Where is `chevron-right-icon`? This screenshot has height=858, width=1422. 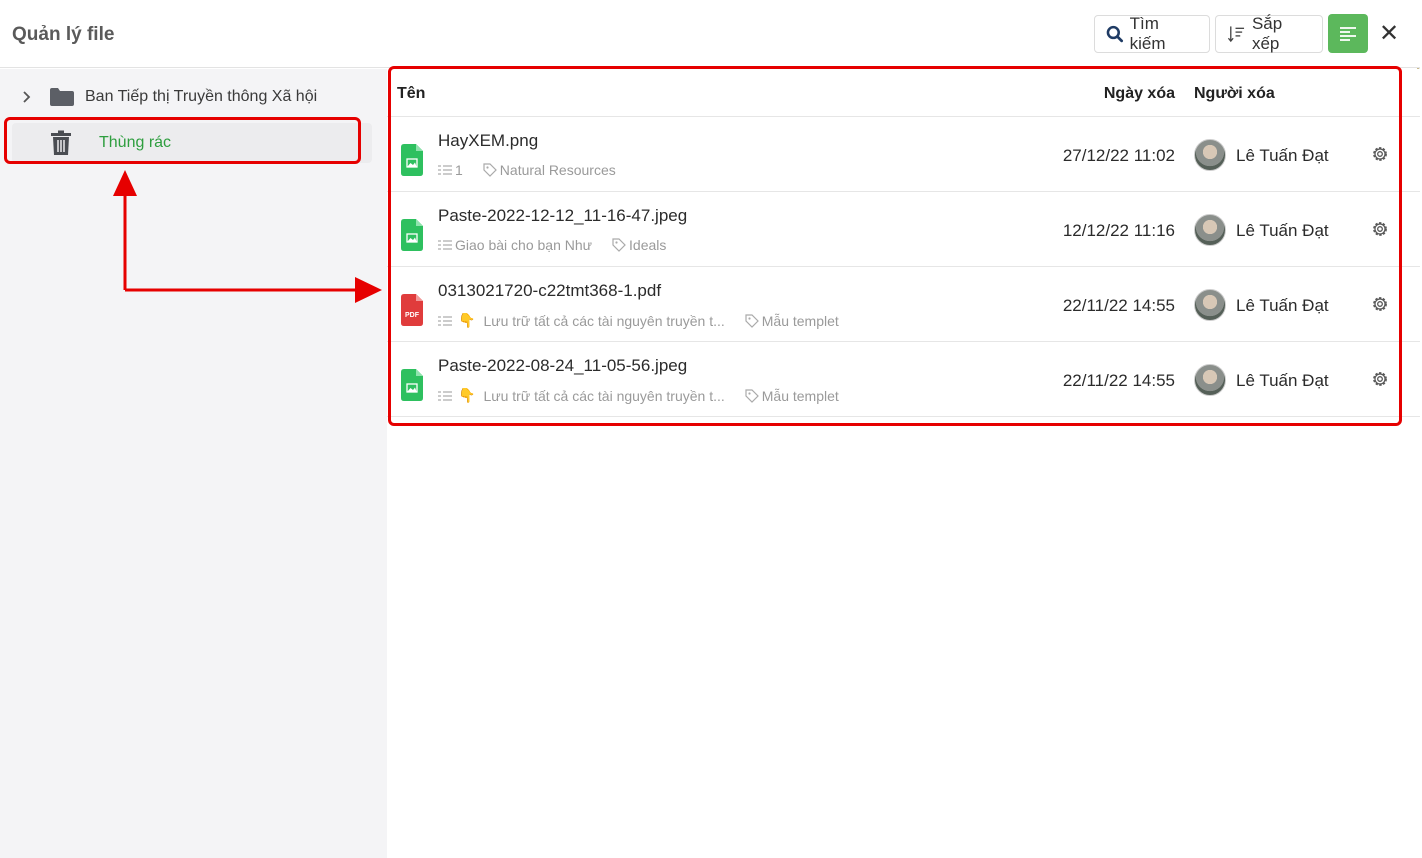 chevron-right-icon is located at coordinates (27, 97).